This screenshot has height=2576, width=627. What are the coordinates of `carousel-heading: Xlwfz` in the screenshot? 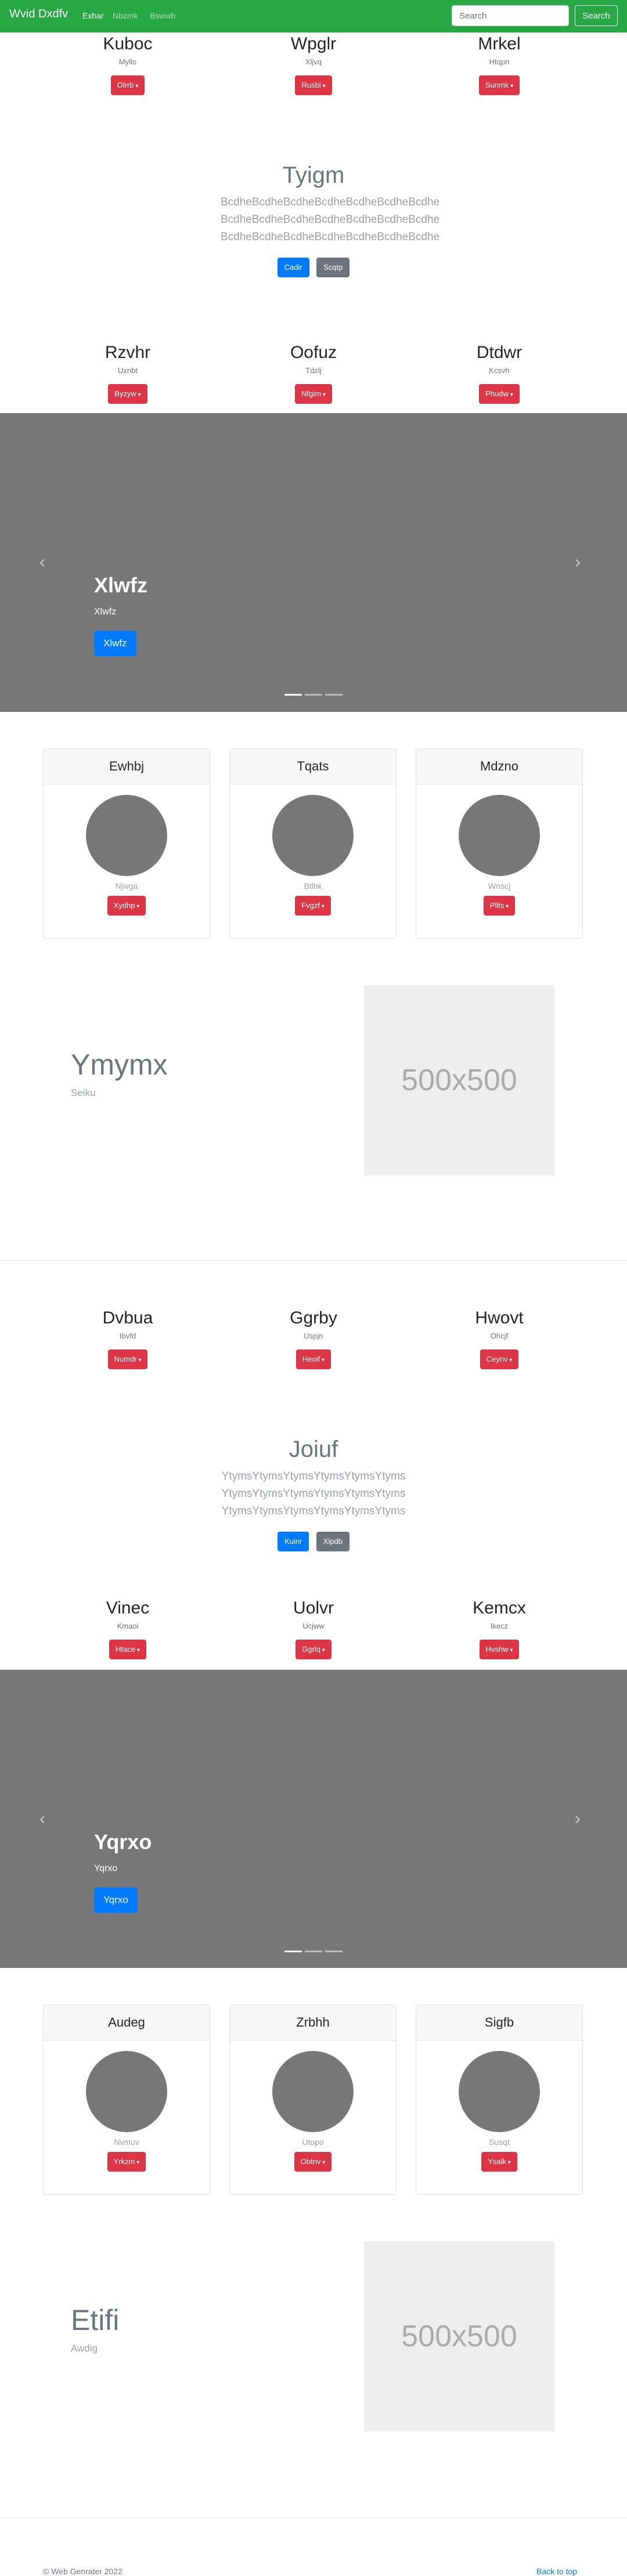 It's located at (121, 585).